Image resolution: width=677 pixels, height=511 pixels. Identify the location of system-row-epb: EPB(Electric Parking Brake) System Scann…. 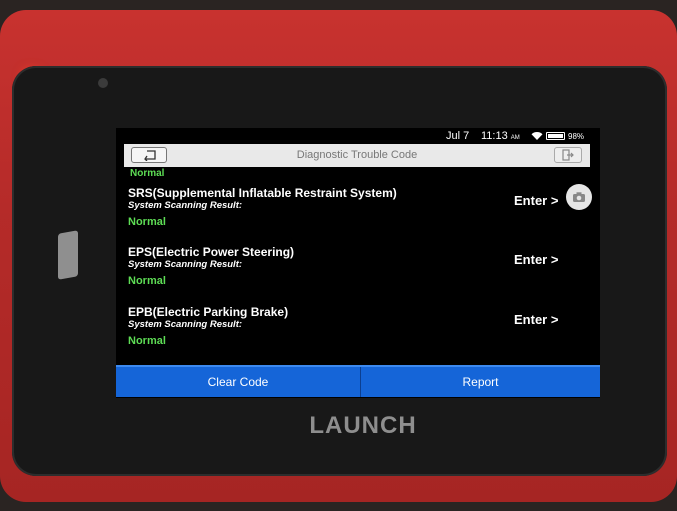
(358, 335).